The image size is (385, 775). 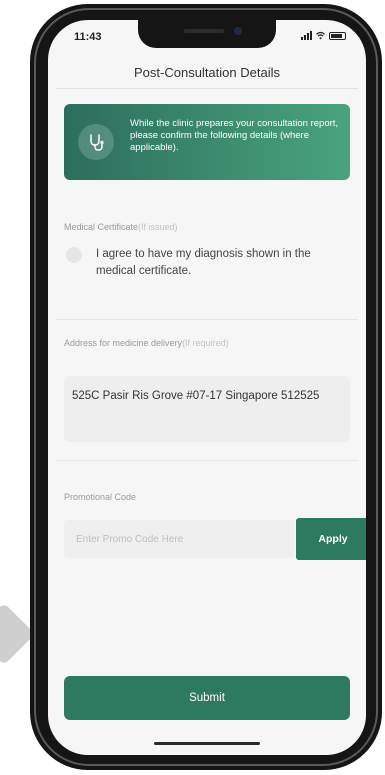 I want to click on apply-promo-button: Apply, so click(x=331, y=539).